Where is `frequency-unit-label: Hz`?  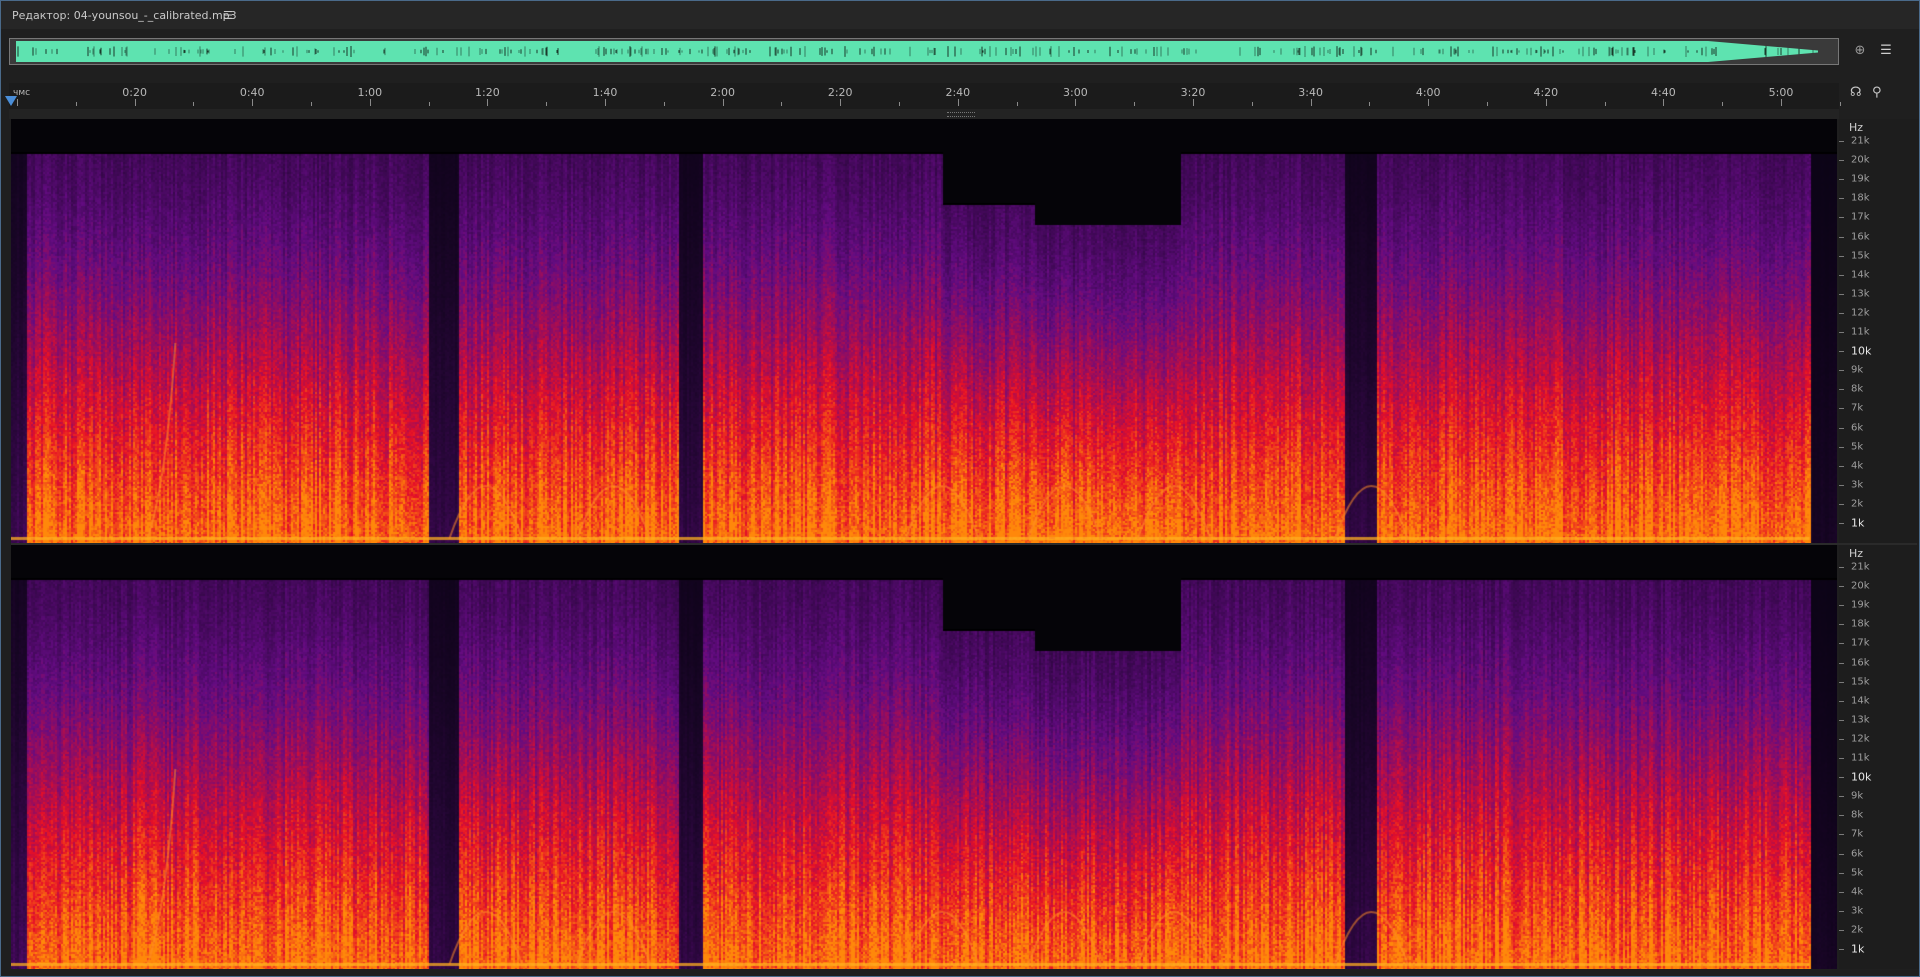
frequency-unit-label: Hz is located at coordinates (1856, 127).